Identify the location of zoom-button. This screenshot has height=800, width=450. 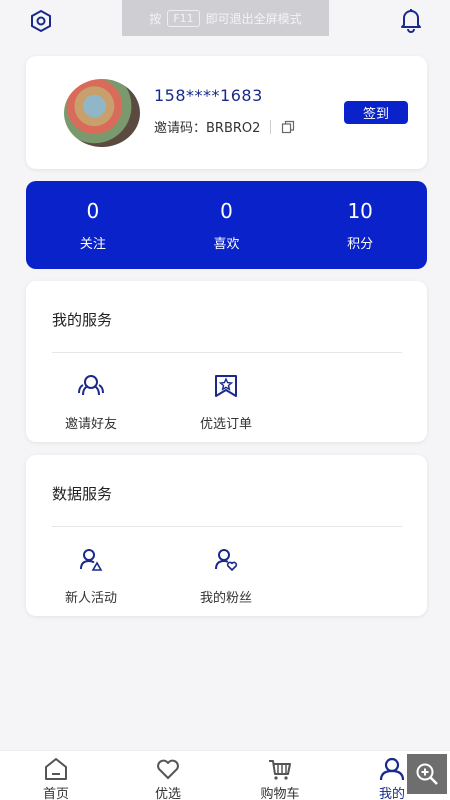
(427, 774).